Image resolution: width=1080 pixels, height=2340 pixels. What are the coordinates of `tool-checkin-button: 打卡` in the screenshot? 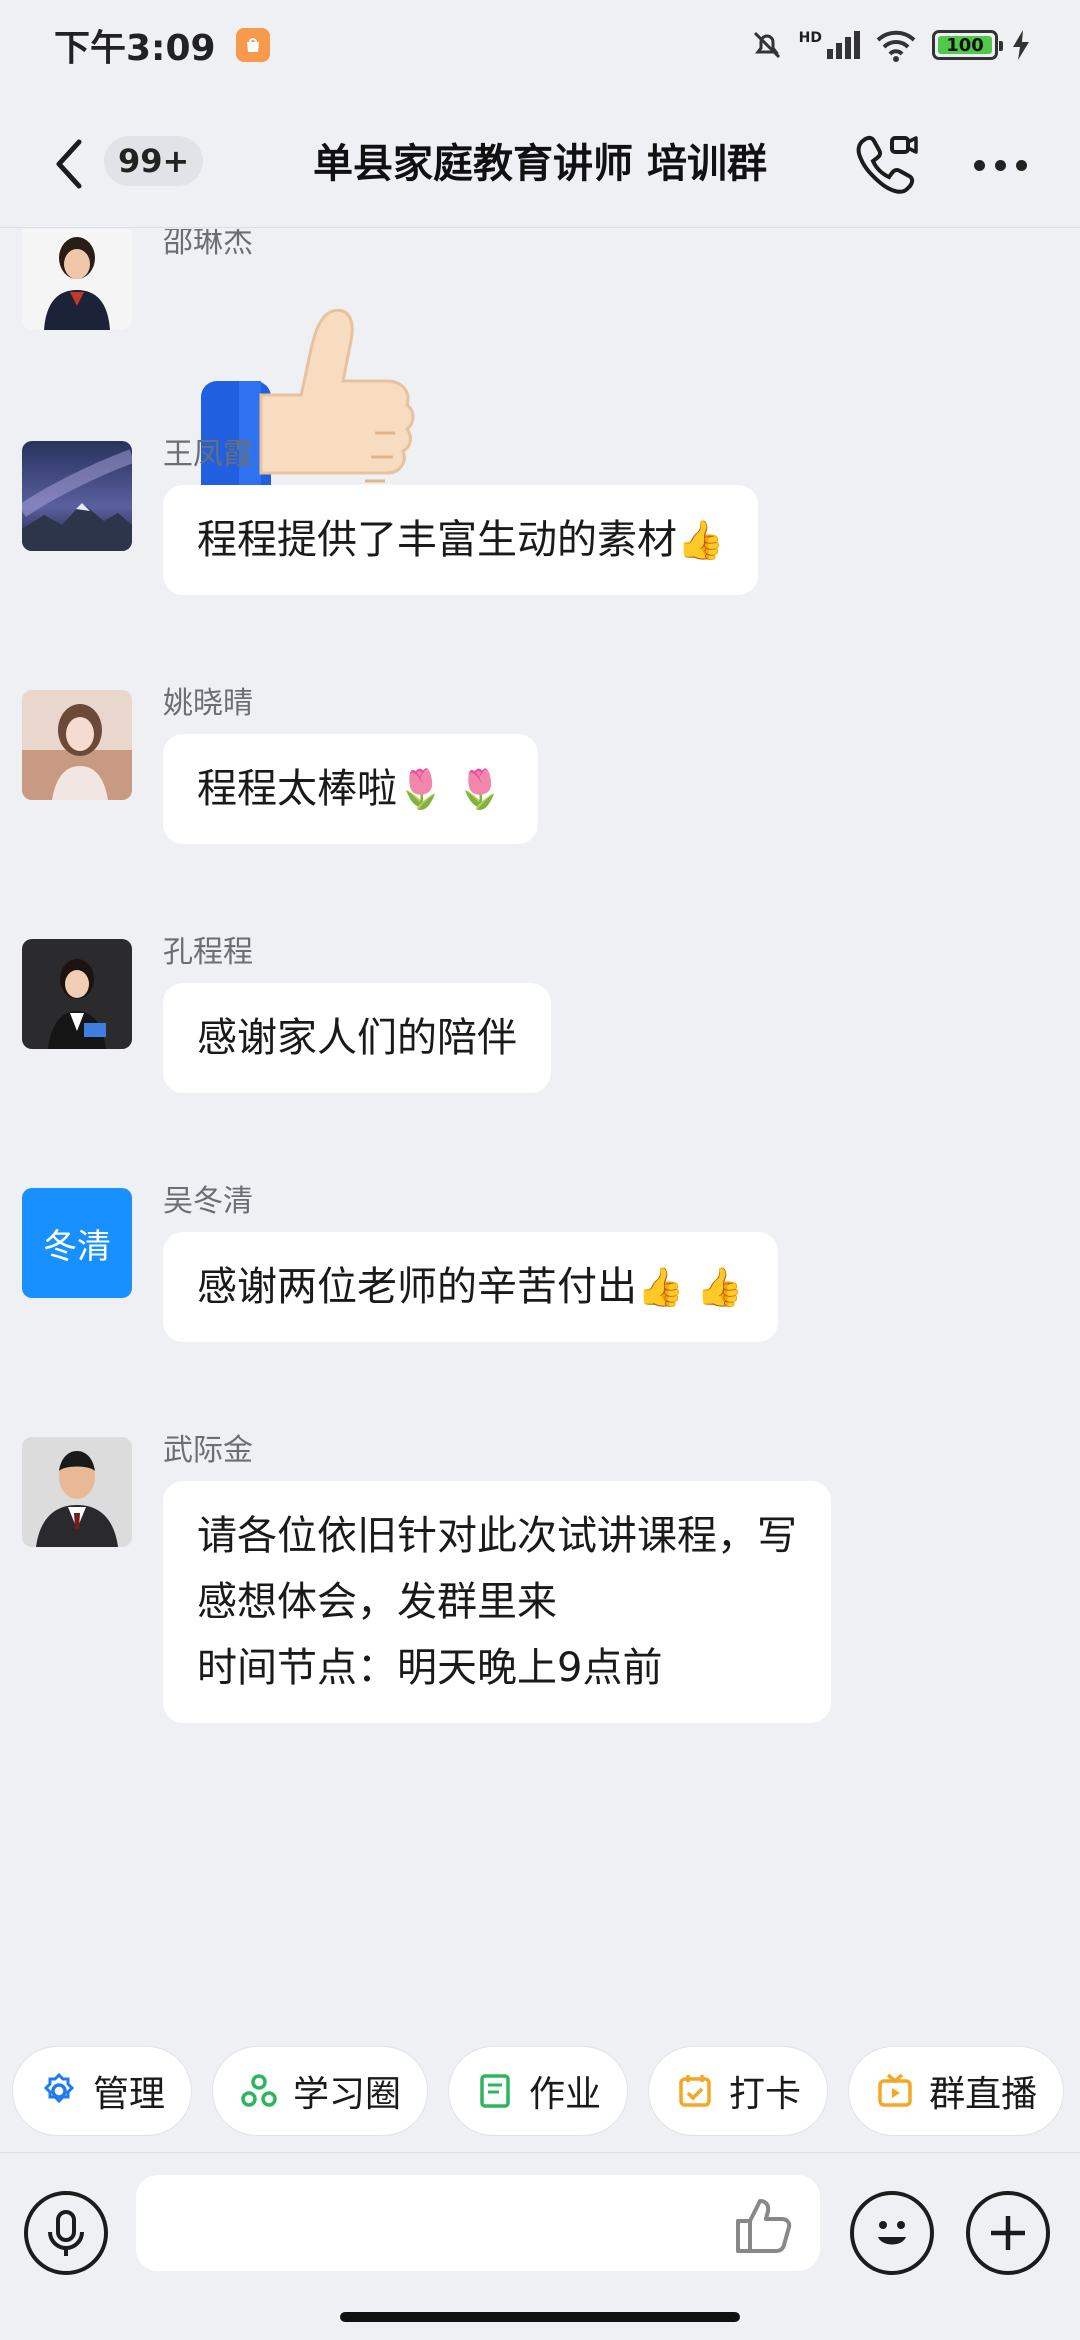 It's located at (738, 2091).